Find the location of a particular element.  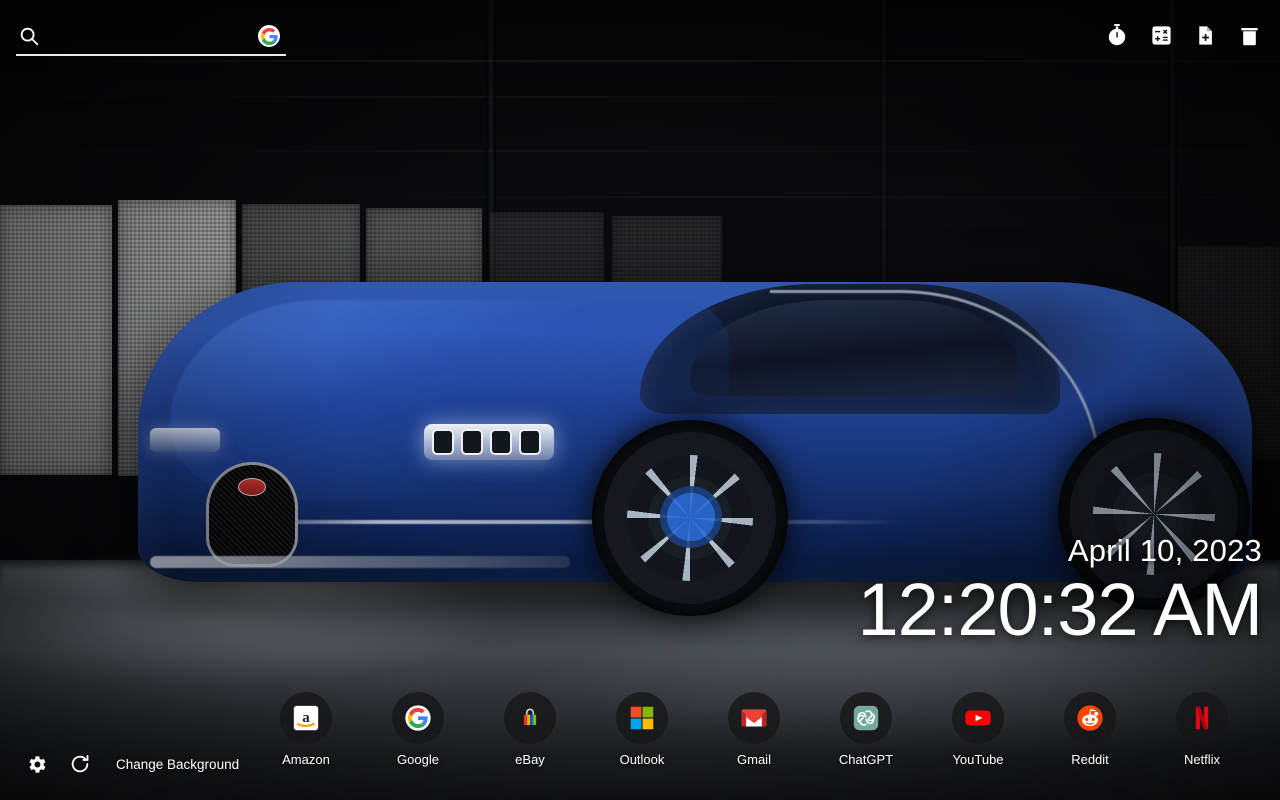

google-g-icon is located at coordinates (269, 36).